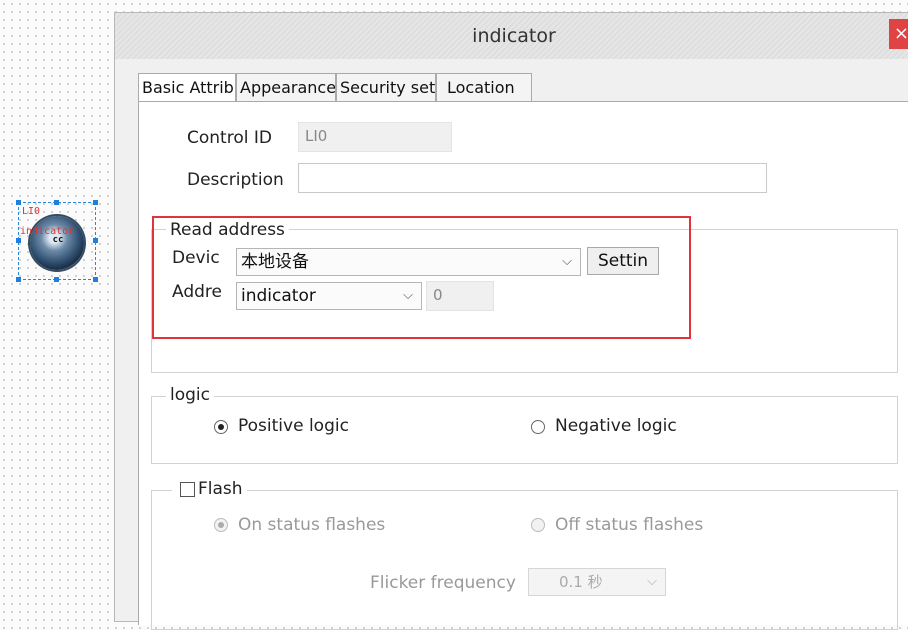  Describe the element at coordinates (532, 178) in the screenshot. I see `description-field` at that location.